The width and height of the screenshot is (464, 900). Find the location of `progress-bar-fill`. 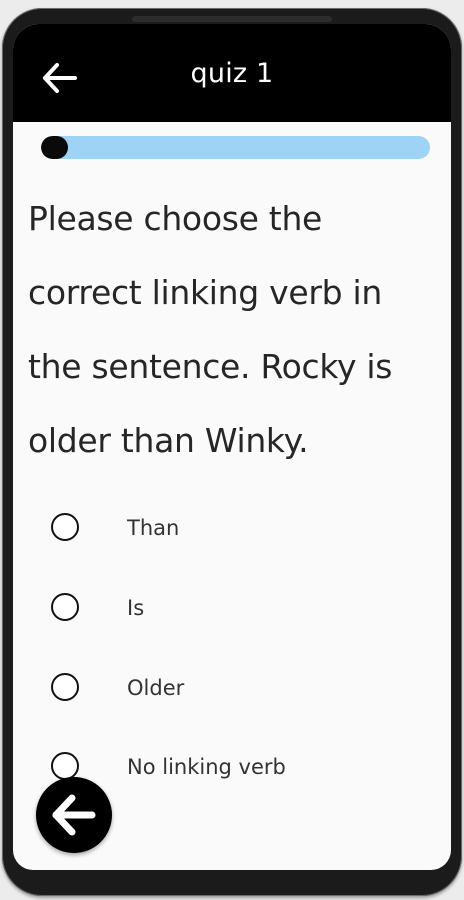

progress-bar-fill is located at coordinates (55, 147).